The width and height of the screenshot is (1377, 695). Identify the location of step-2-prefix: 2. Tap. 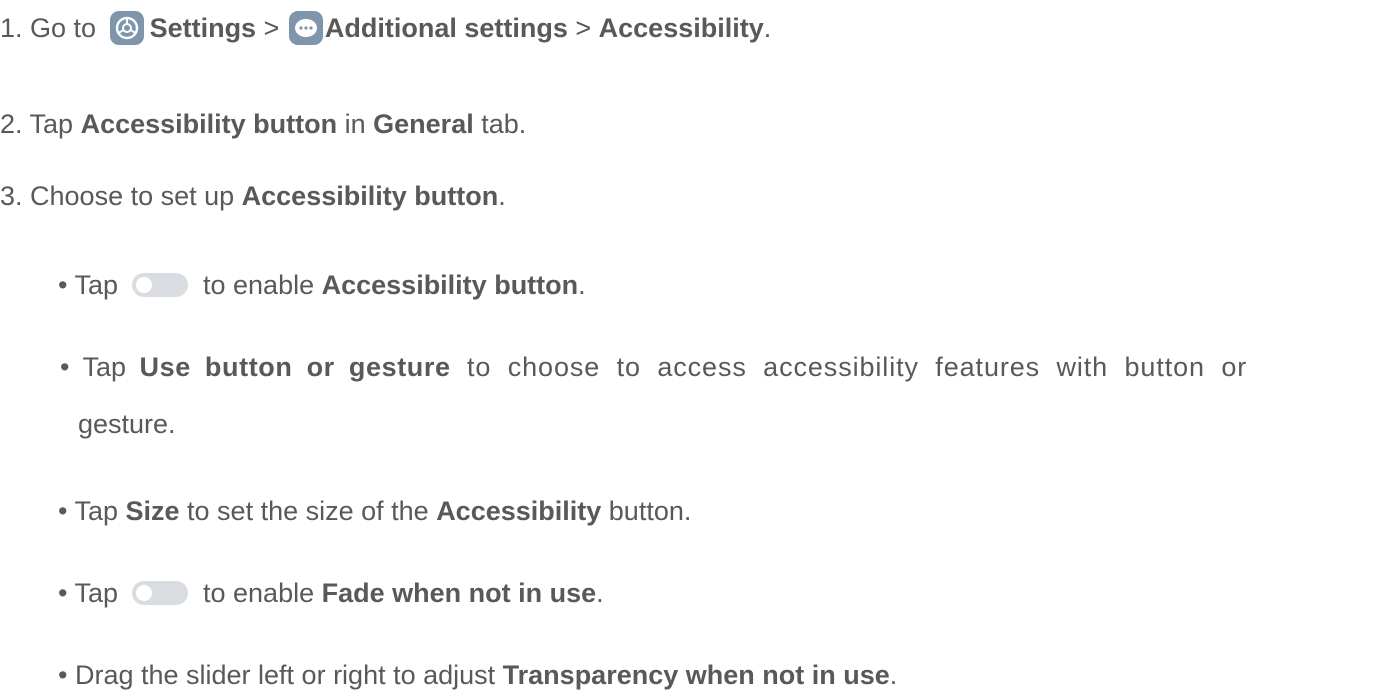
(40, 124).